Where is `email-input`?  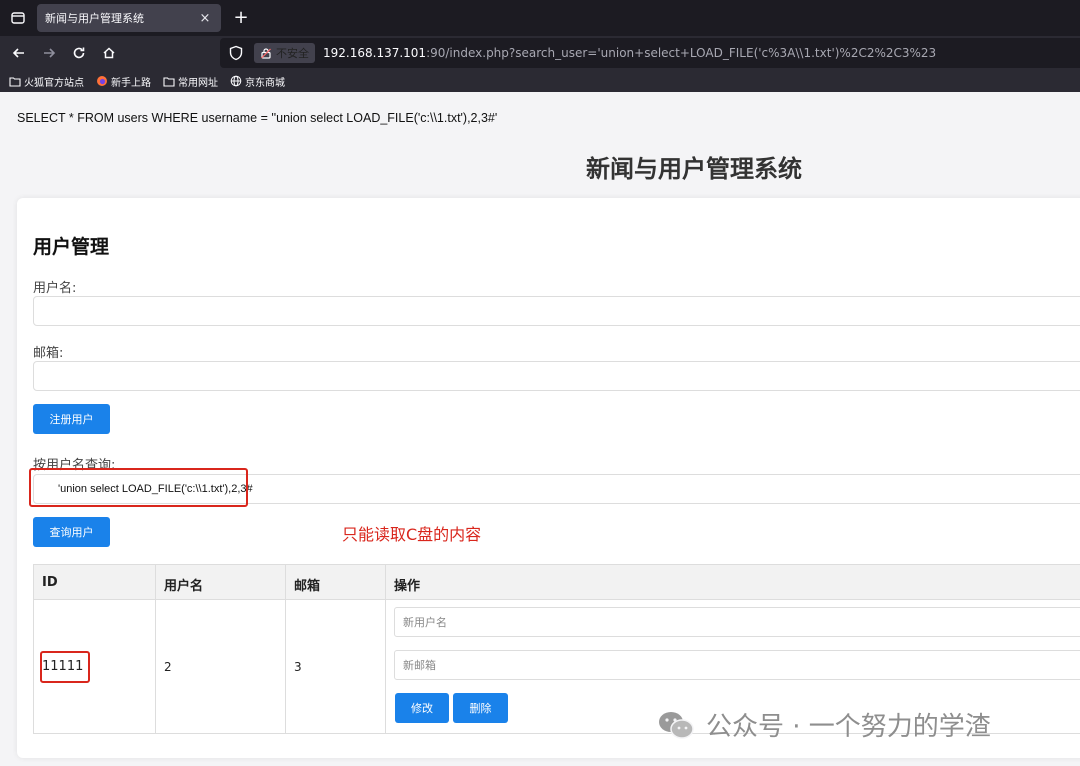 email-input is located at coordinates (556, 376).